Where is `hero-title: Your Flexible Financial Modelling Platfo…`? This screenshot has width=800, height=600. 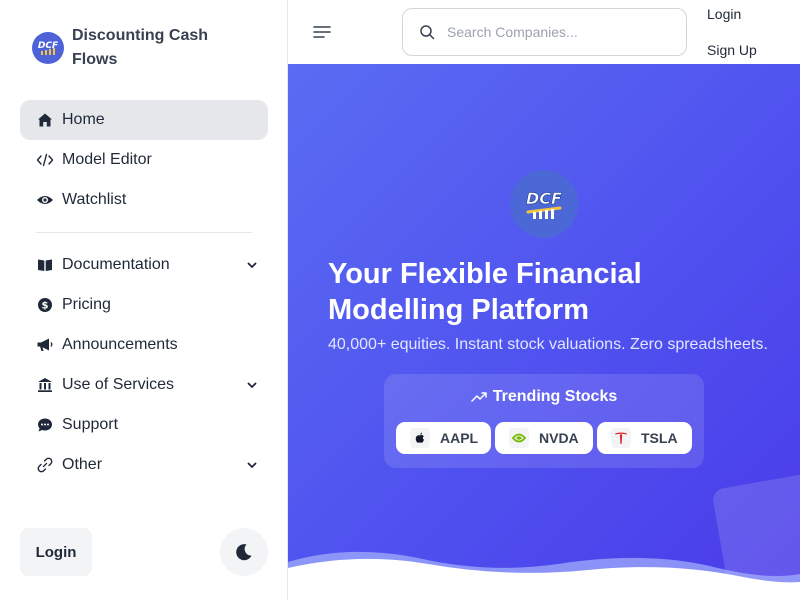
hero-title: Your Flexible Financial Modelling Platfo… is located at coordinates (485, 292).